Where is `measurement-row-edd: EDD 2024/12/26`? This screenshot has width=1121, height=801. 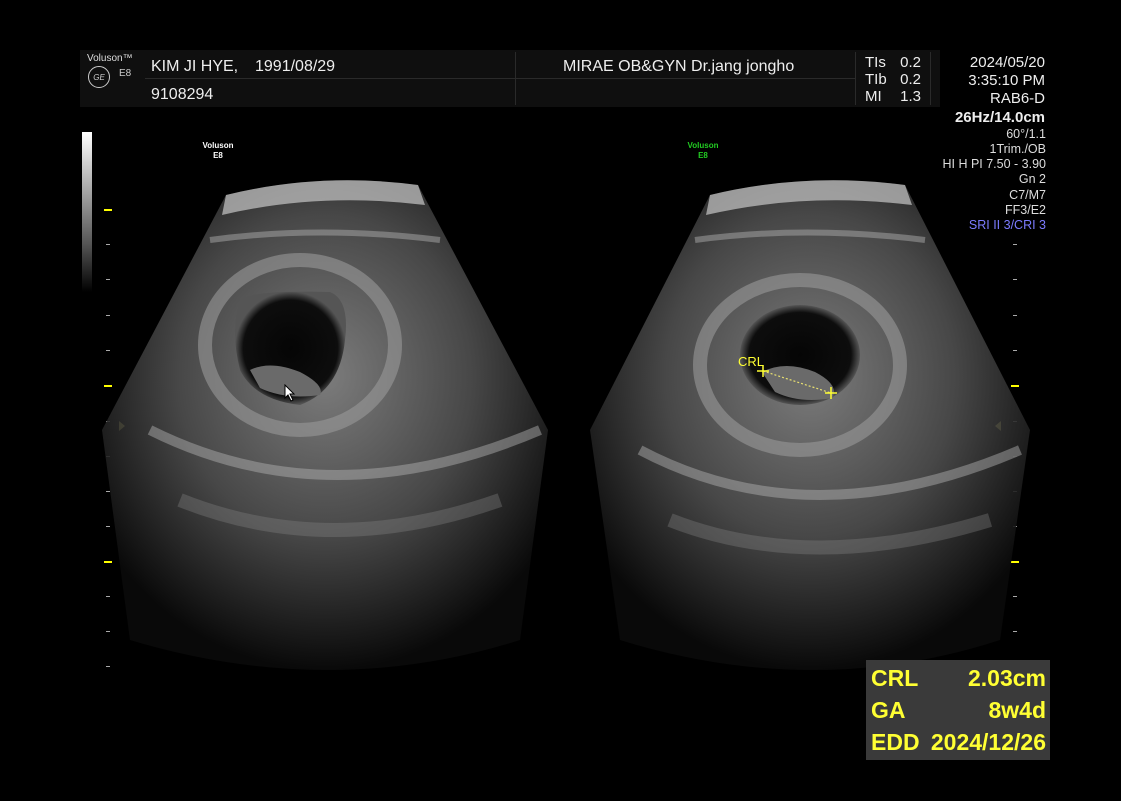 measurement-row-edd: EDD 2024/12/26 is located at coordinates (958, 742).